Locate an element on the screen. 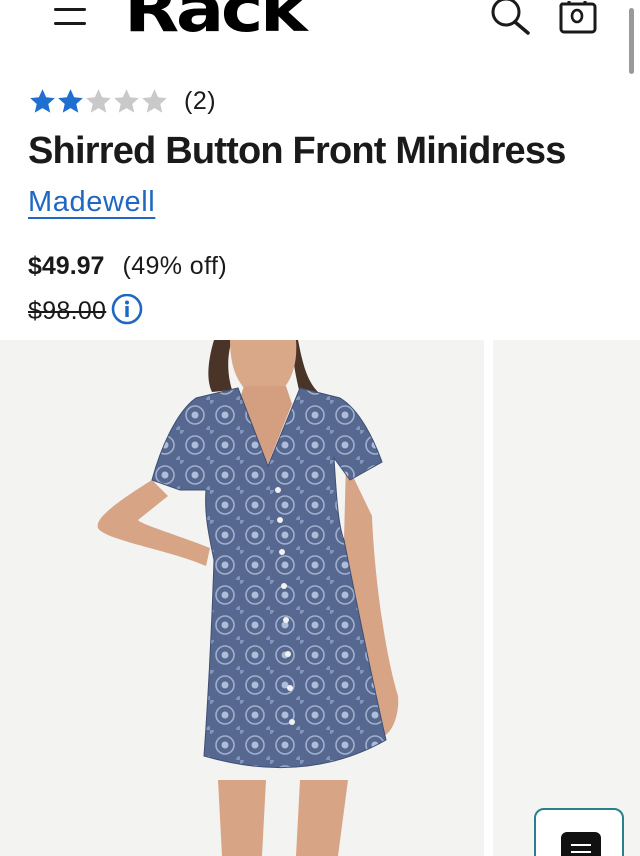 This screenshot has width=640, height=856. info-icon is located at coordinates (127, 311).